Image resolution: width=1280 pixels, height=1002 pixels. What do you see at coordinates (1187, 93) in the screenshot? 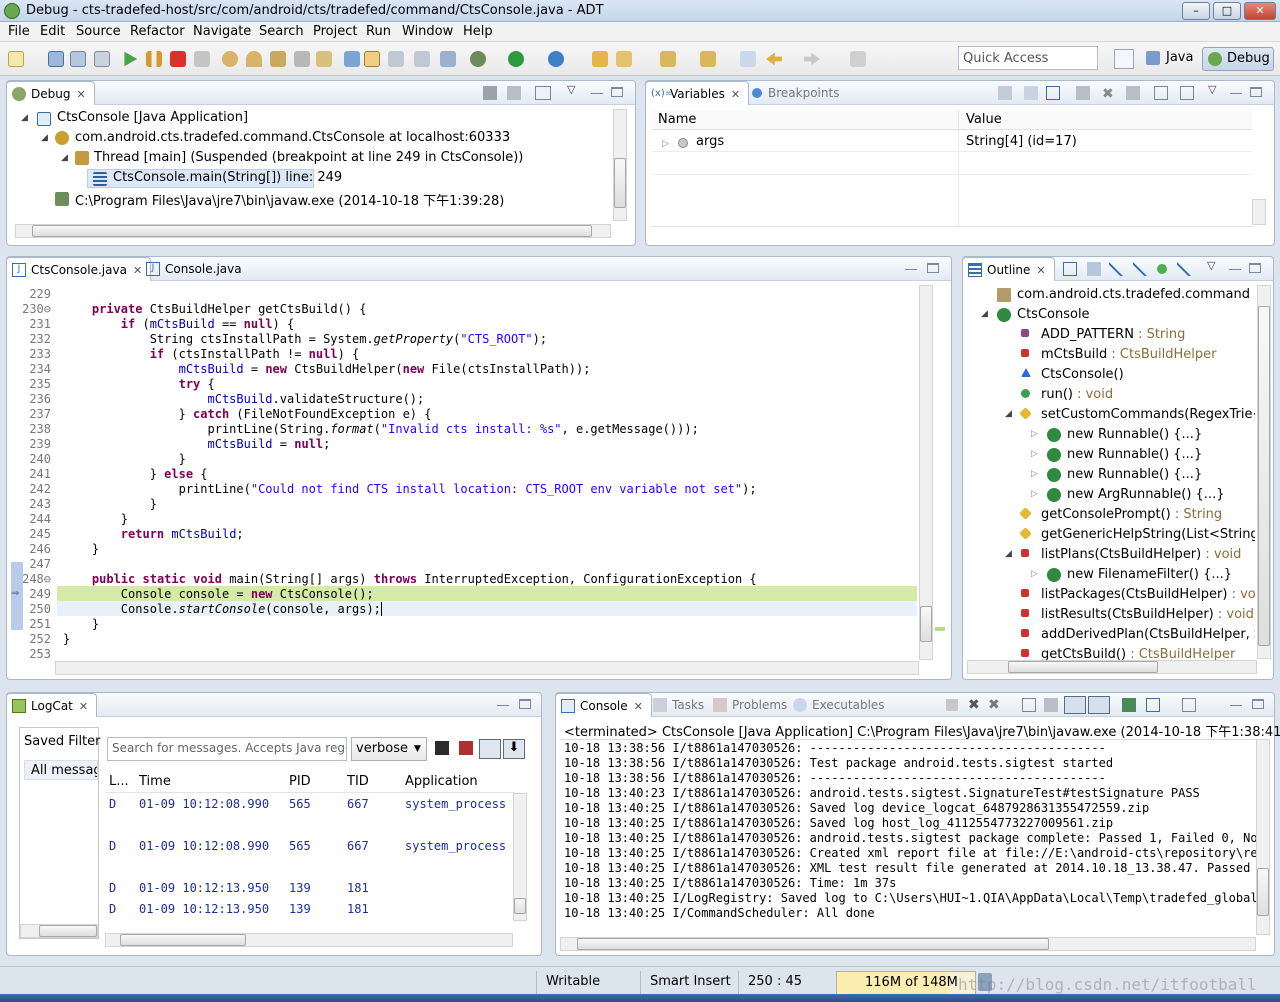
I see `open-icon` at bounding box center [1187, 93].